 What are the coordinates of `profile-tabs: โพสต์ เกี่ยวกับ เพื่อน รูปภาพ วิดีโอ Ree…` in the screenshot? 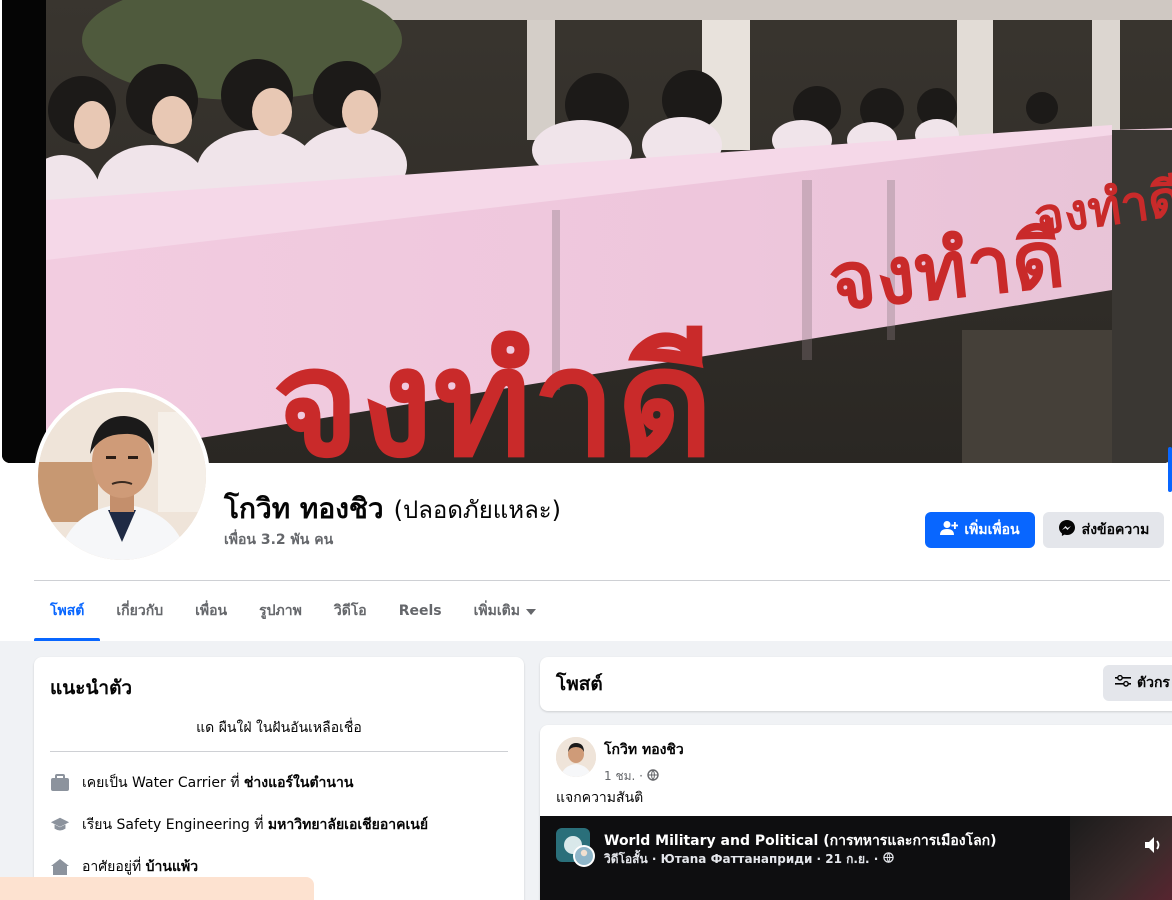 It's located at (293, 611).